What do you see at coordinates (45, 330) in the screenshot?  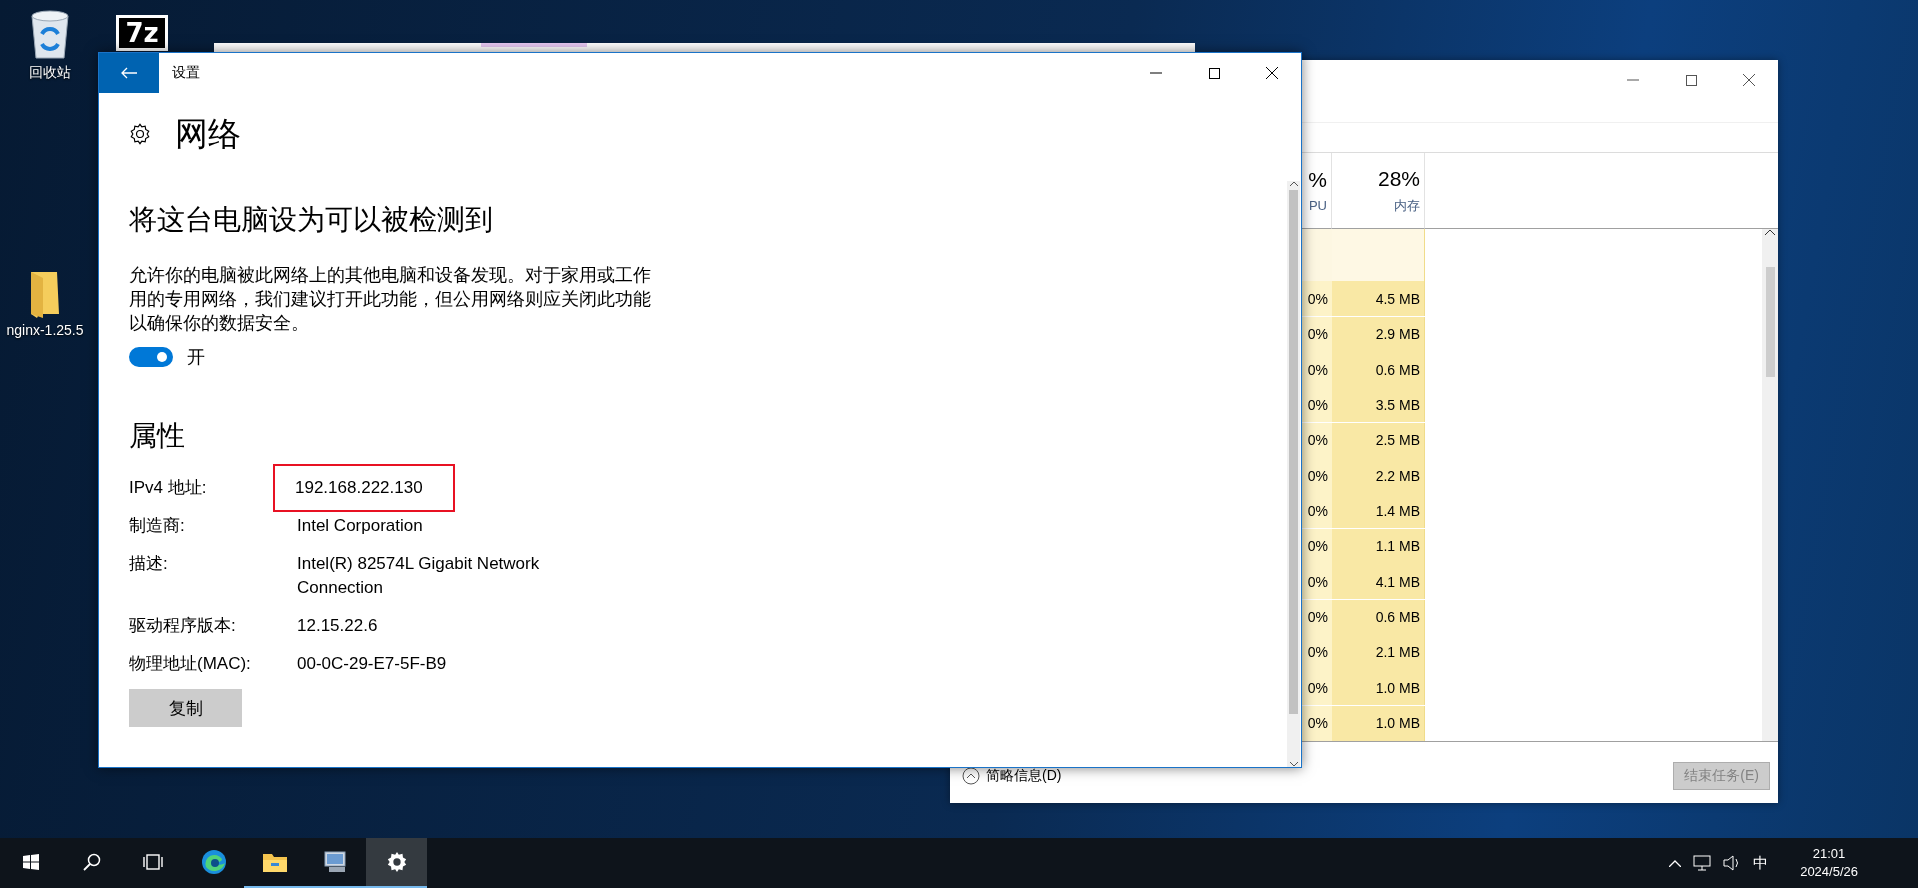 I see `desktop-icon-label: nginx-1.25.5` at bounding box center [45, 330].